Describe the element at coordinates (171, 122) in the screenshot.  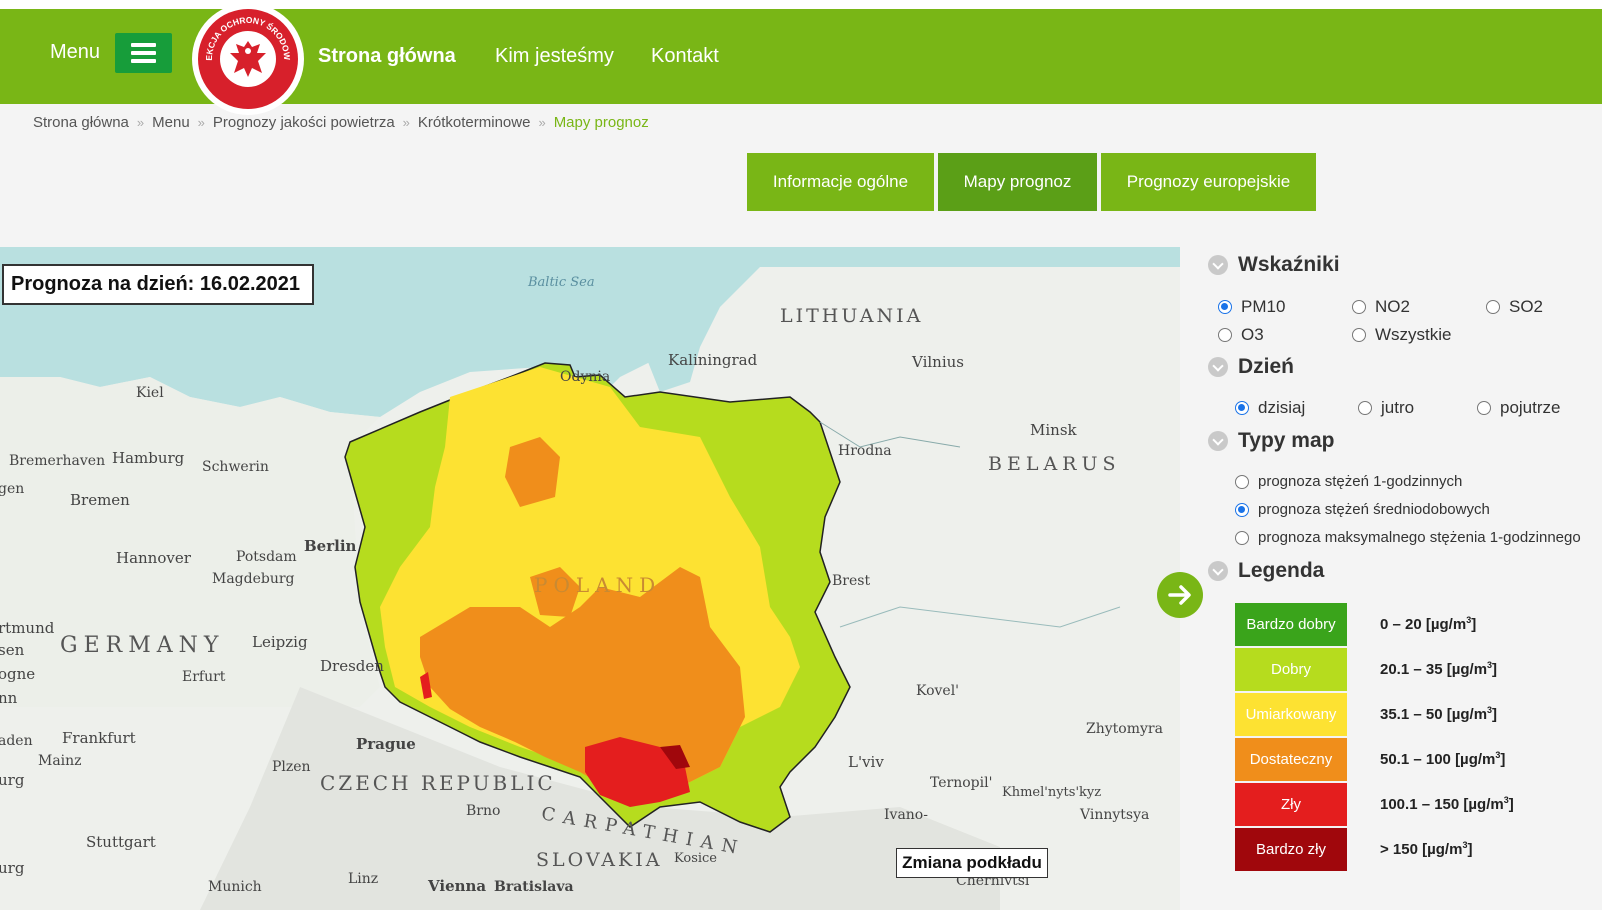
I see `breadcrumb-menu: Menu` at that location.